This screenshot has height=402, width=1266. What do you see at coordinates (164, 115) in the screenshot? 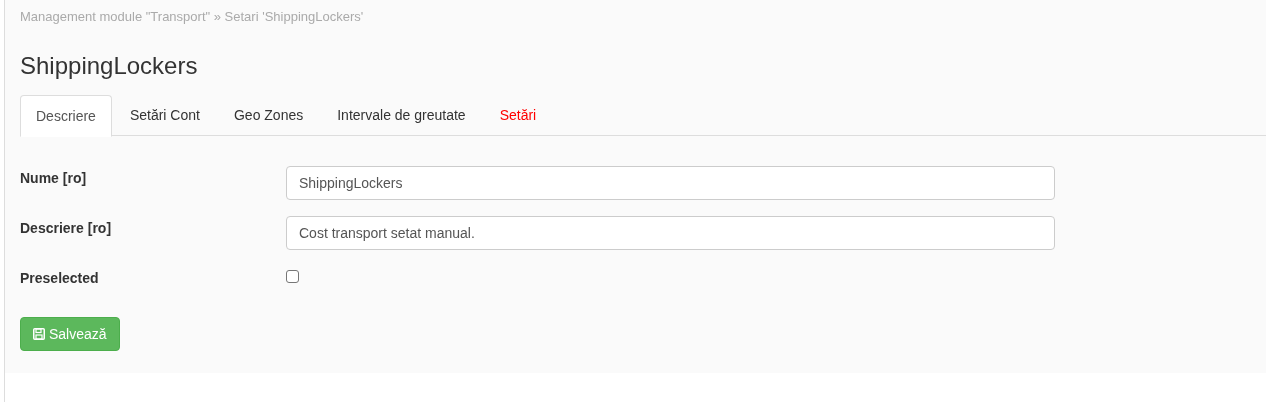
I see `tab: Setări Cont` at bounding box center [164, 115].